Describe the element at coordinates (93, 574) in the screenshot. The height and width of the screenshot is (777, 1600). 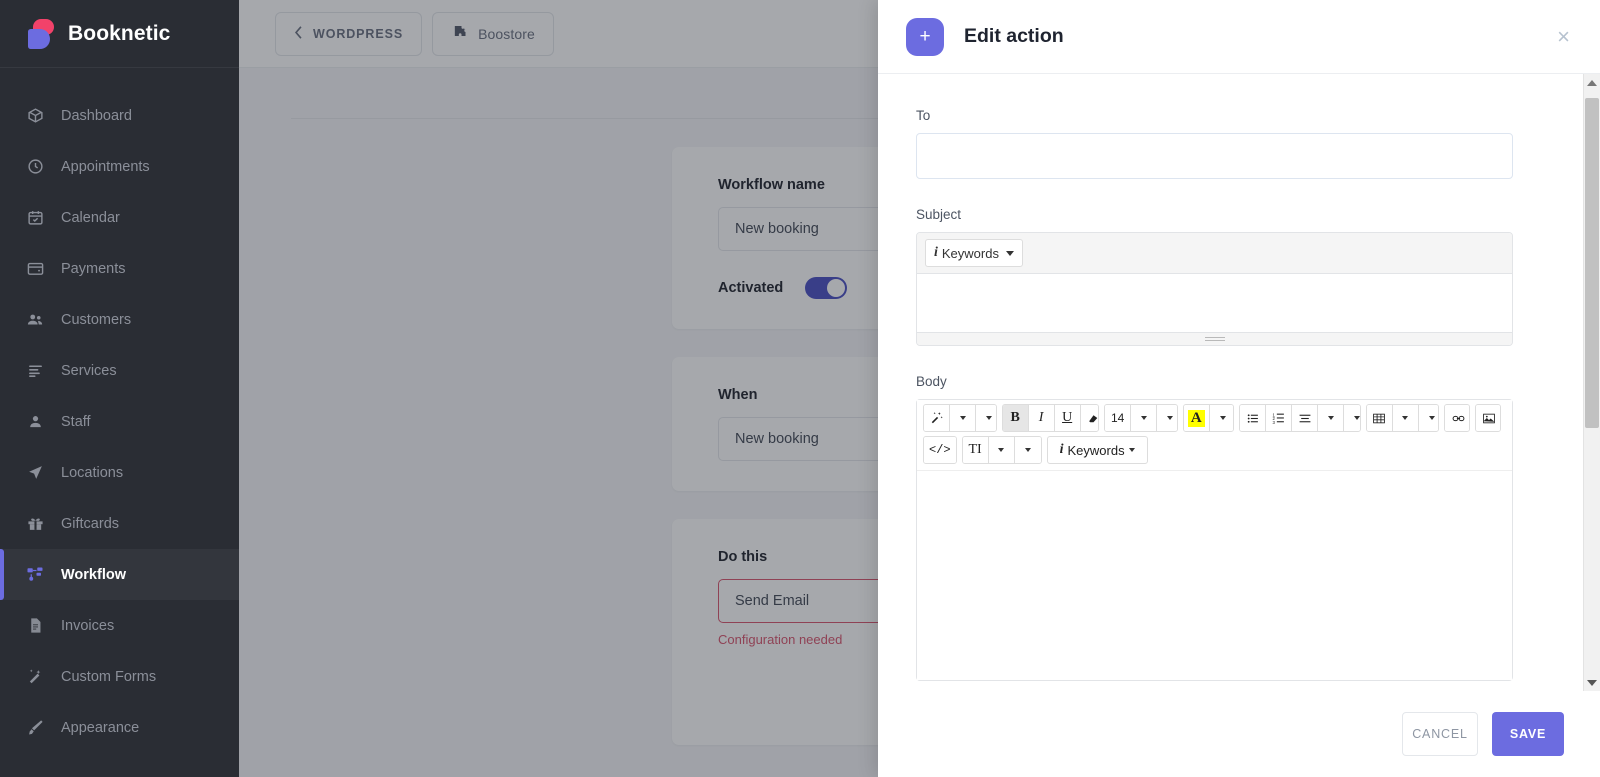
I see `sidebar-item-label: Workflow` at that location.